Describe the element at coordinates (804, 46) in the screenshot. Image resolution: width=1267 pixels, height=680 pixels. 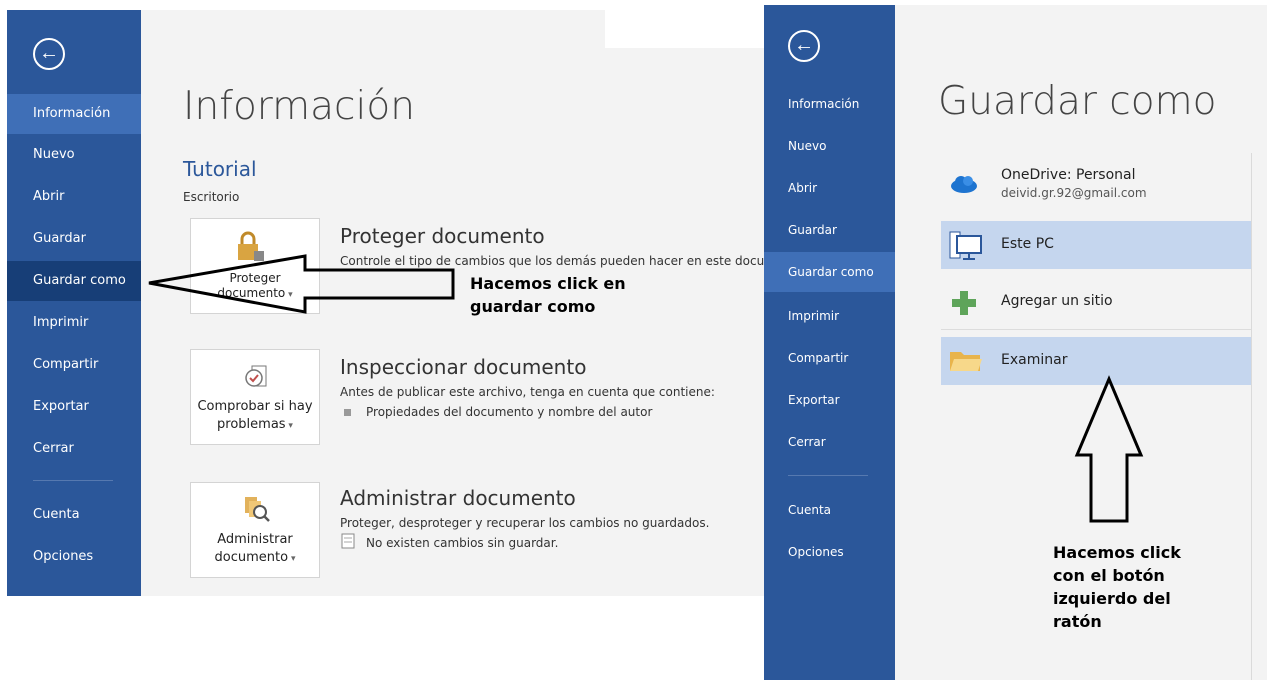
I see `back-arrow-icon-2: ←` at that location.